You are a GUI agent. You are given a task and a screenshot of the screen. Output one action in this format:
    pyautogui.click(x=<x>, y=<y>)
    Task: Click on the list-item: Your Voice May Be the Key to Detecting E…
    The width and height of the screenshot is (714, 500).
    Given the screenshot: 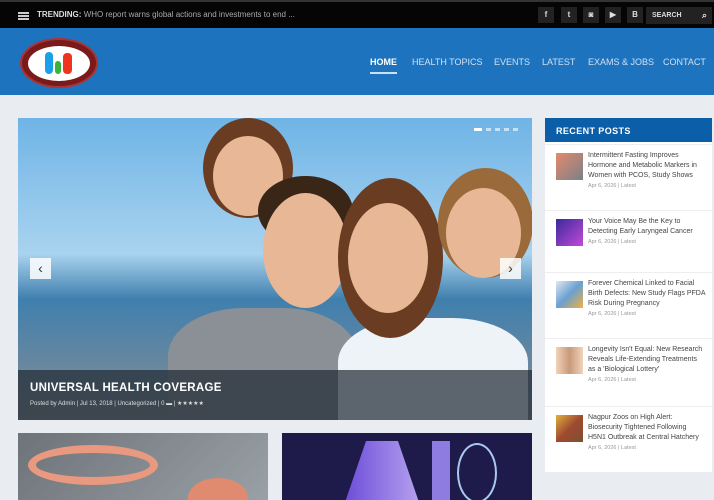 What is the action you would take?
    pyautogui.click(x=628, y=241)
    